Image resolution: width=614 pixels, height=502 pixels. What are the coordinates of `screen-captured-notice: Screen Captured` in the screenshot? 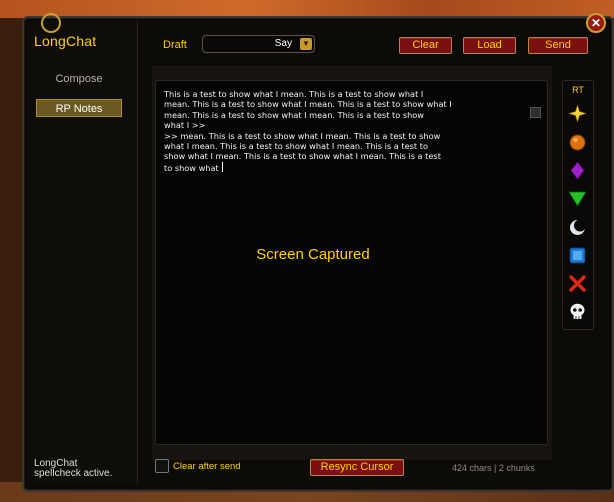 It's located at (313, 254).